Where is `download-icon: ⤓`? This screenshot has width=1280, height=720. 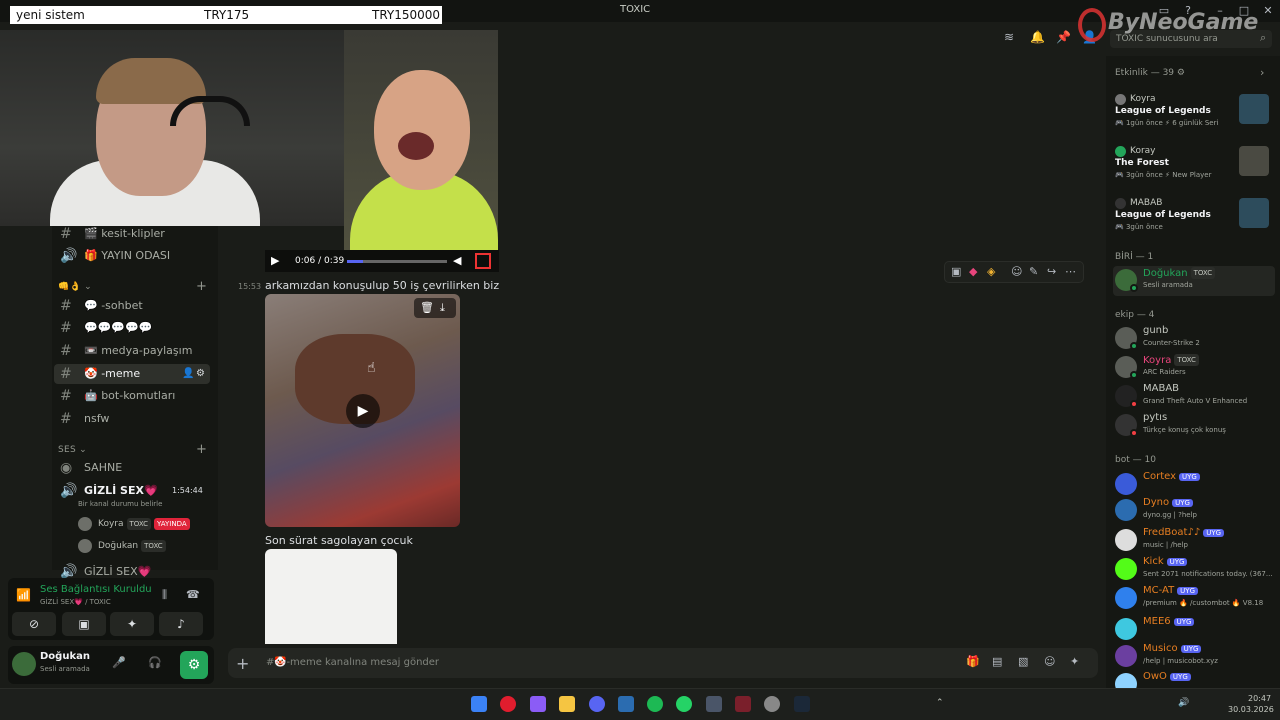 download-icon: ⤓ is located at coordinates (442, 308).